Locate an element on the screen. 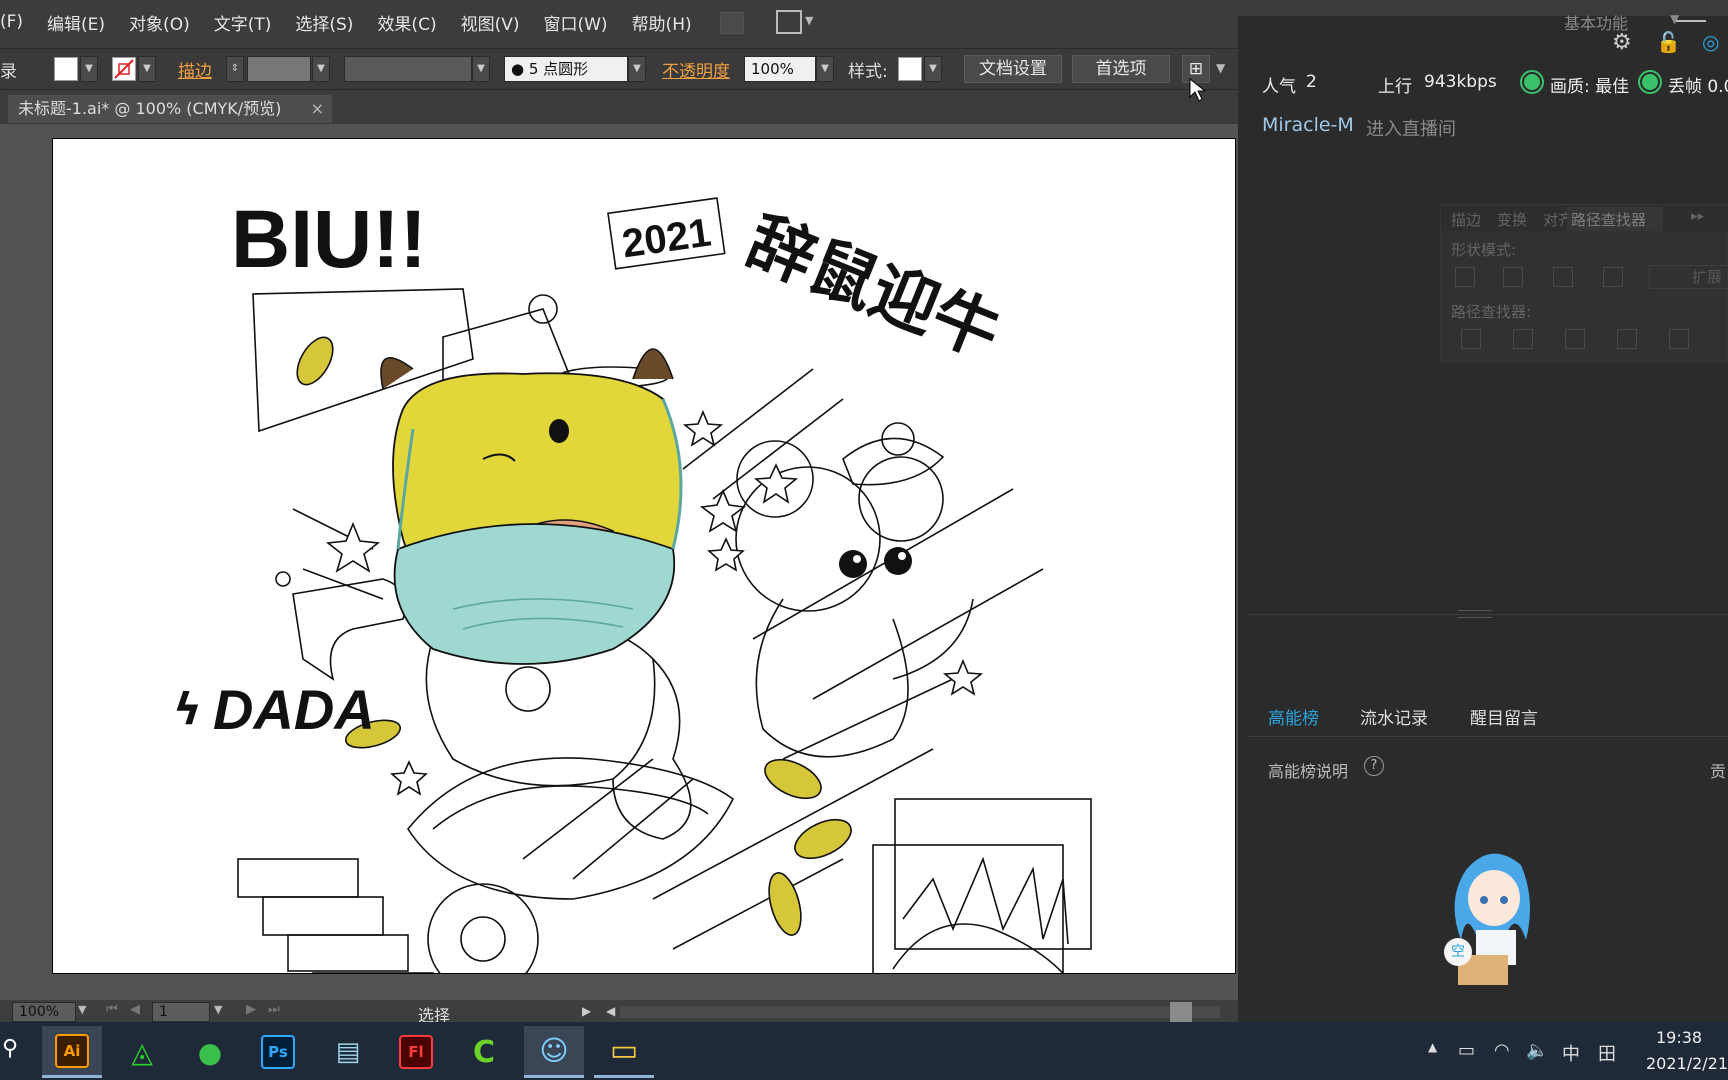 The image size is (1728, 1080). taskbar-app-wechat: ● is located at coordinates (210, 1052).